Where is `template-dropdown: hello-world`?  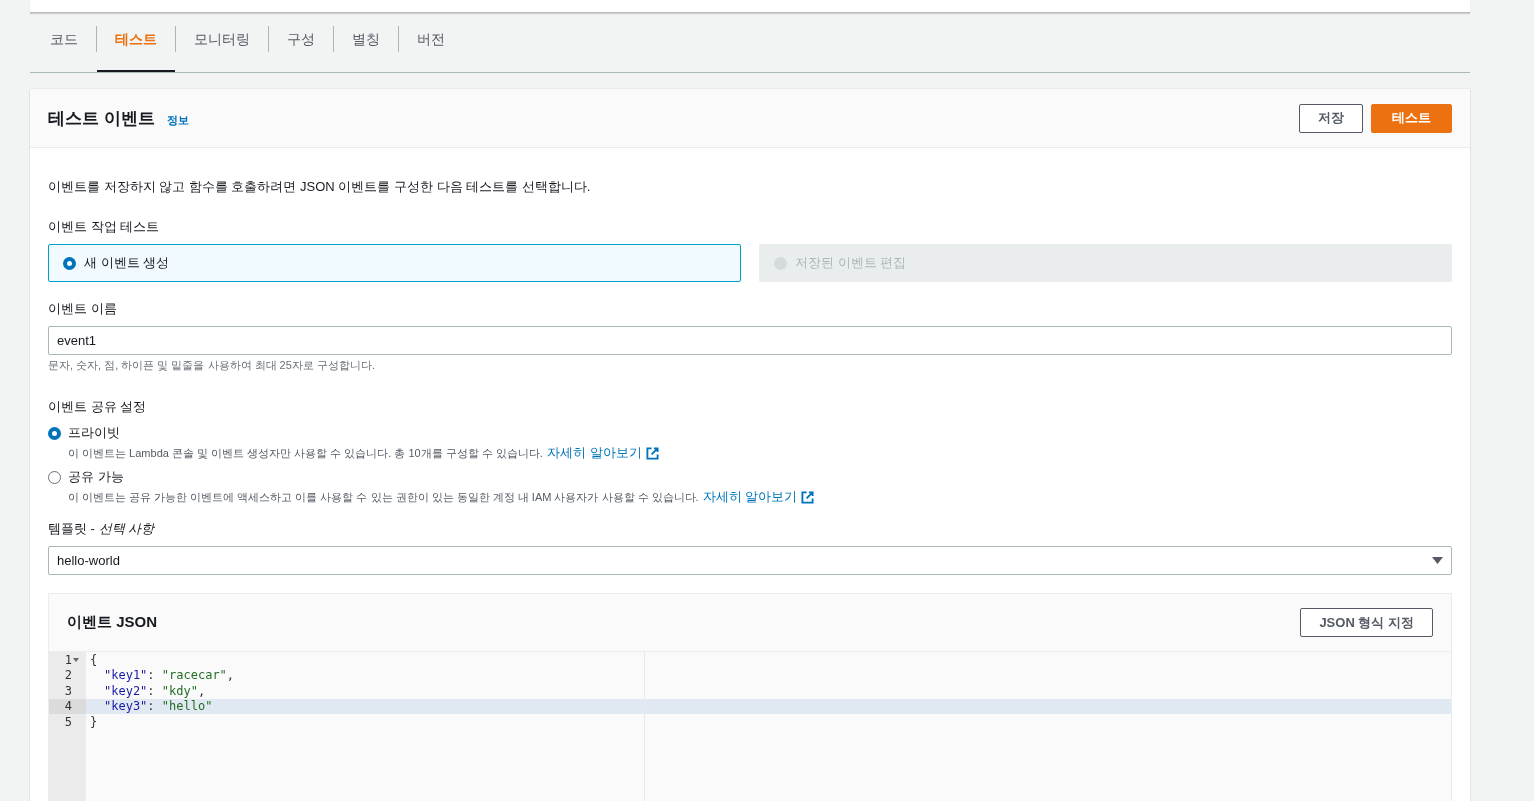
template-dropdown: hello-world is located at coordinates (750, 560).